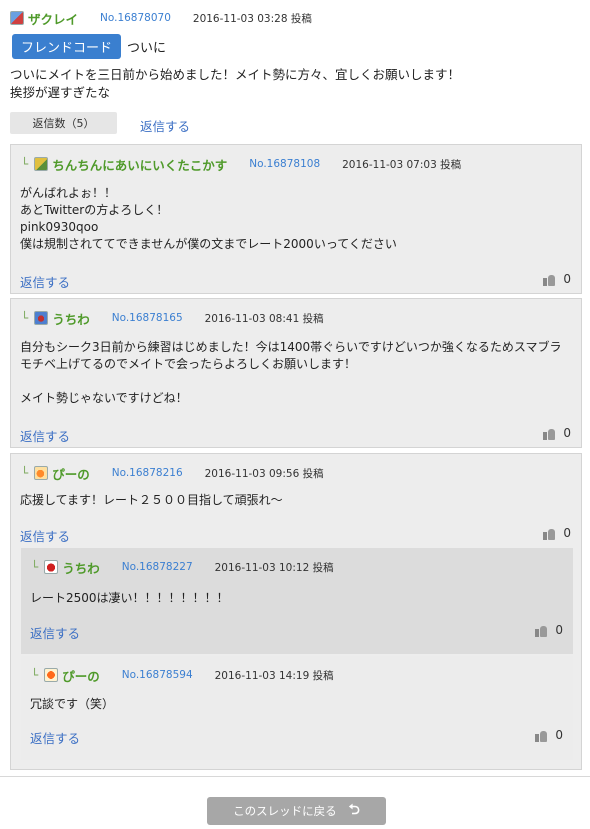  What do you see at coordinates (129, 598) in the screenshot?
I see `reply-body: レート2500は凄い！！！！！！！！` at bounding box center [129, 598].